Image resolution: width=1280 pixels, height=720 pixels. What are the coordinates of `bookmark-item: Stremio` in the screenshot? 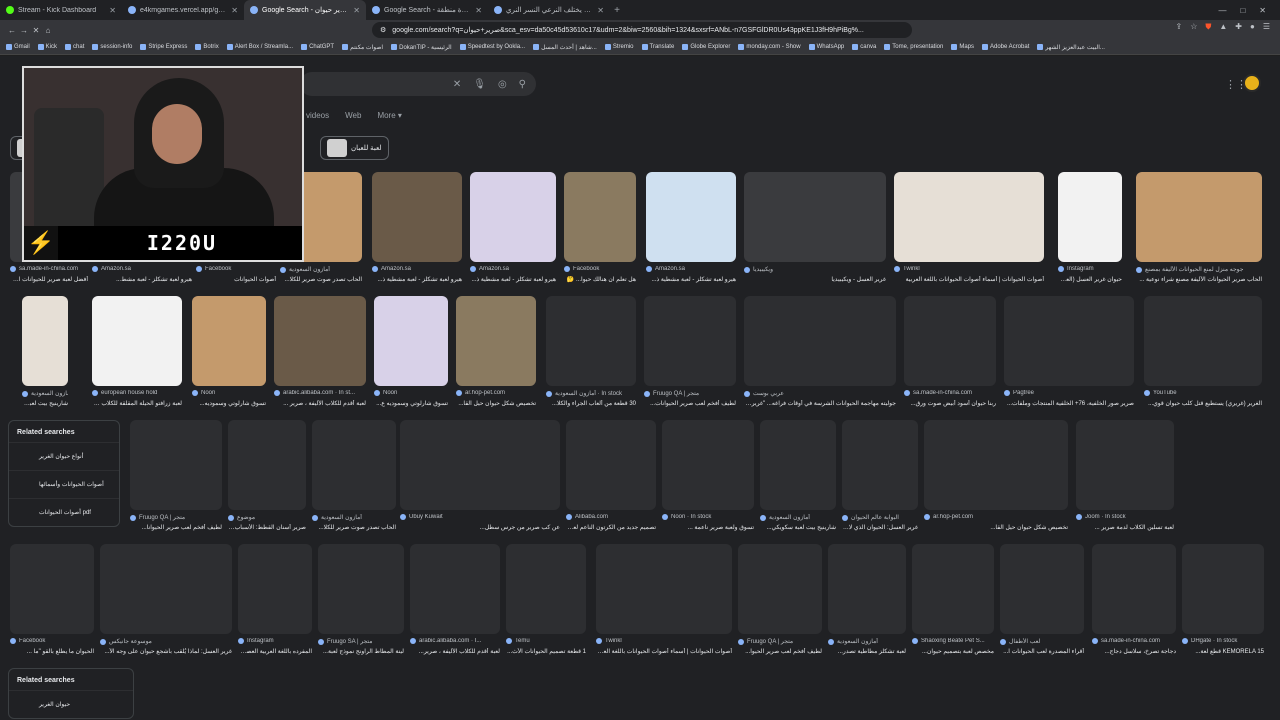 It's located at (619, 47).